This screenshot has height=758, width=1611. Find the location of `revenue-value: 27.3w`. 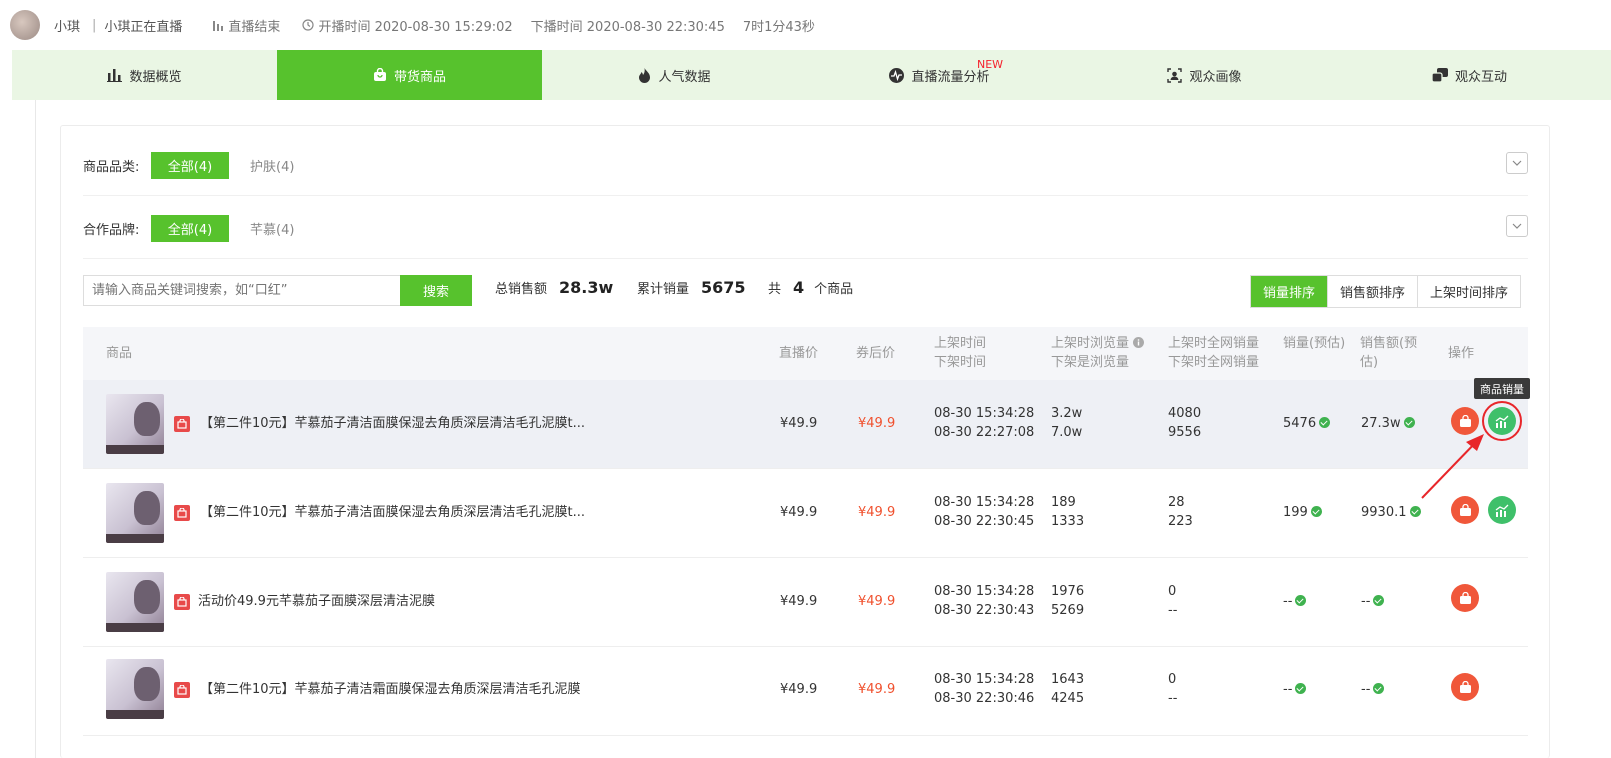

revenue-value: 27.3w is located at coordinates (1381, 423).